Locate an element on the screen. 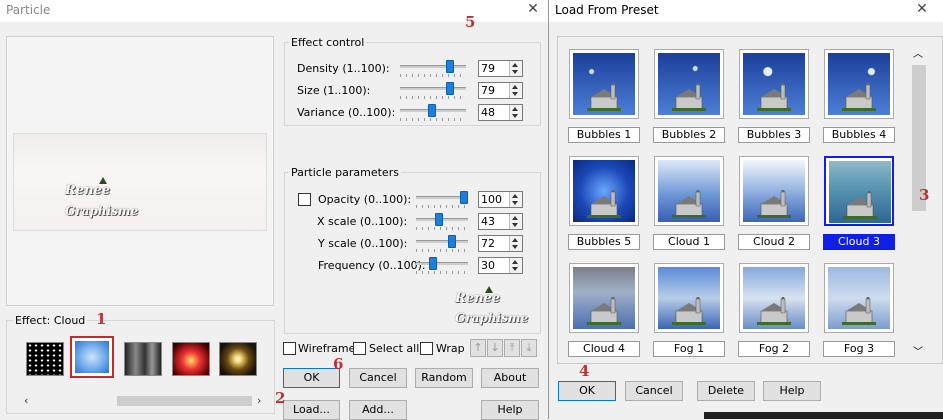 Image resolution: width=943 pixels, height=420 pixels. effect-thumb-fog is located at coordinates (143, 359).